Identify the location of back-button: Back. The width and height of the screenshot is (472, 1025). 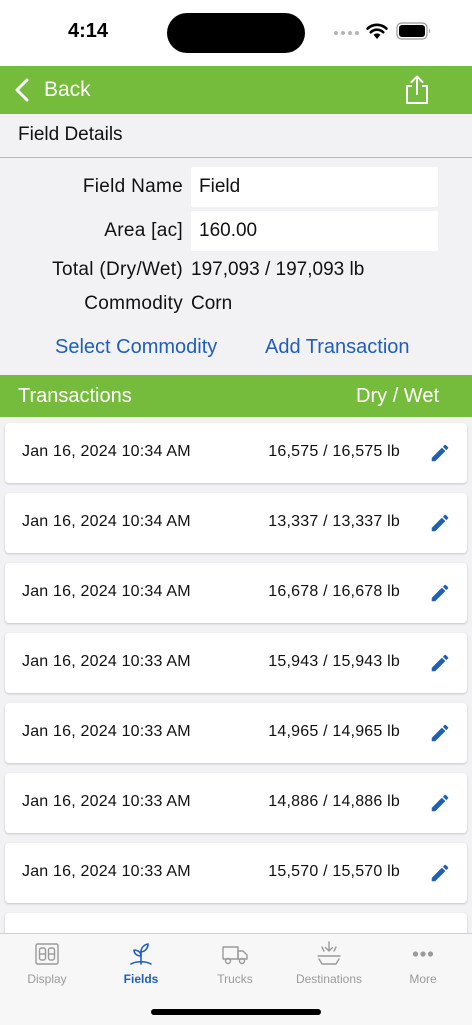
(52, 90).